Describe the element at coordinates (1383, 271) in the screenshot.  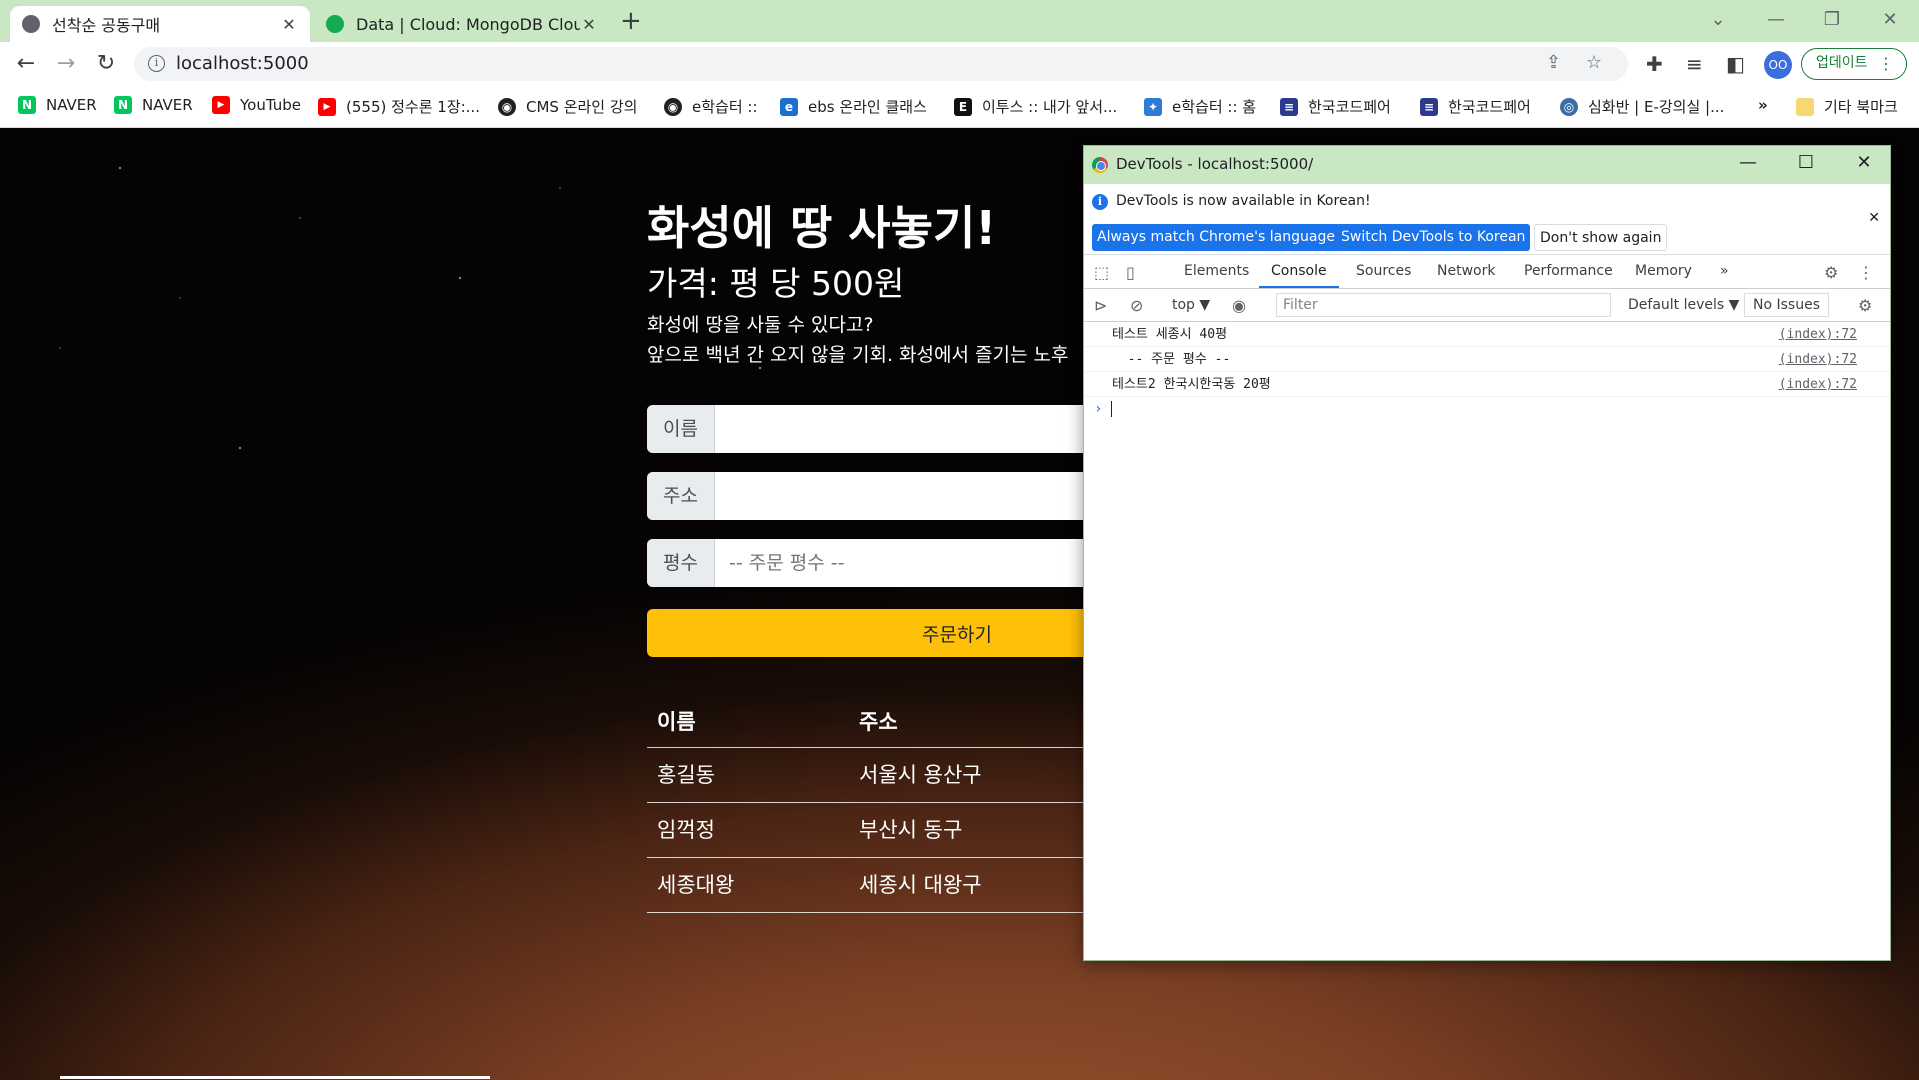
I see `tab-sources: Sources` at that location.